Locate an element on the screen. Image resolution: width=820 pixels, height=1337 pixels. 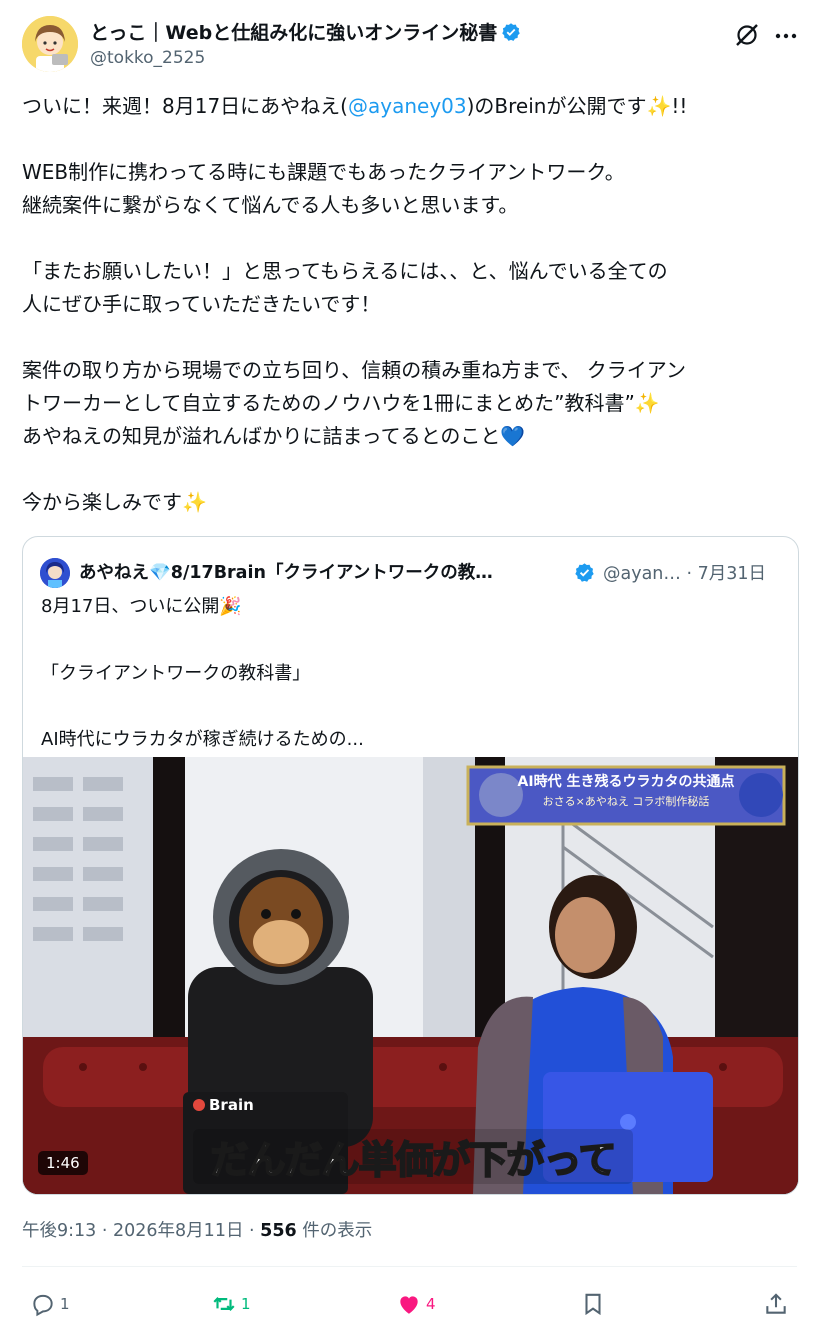
like-count: 4 is located at coordinates (431, 1304).